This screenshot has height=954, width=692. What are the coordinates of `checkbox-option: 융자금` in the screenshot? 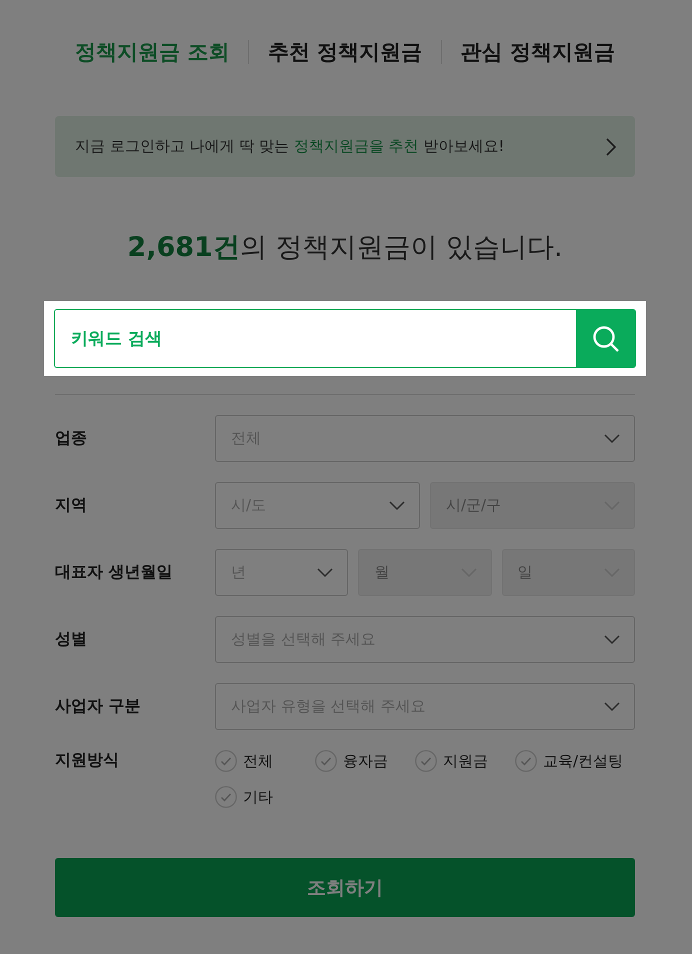 It's located at (365, 761).